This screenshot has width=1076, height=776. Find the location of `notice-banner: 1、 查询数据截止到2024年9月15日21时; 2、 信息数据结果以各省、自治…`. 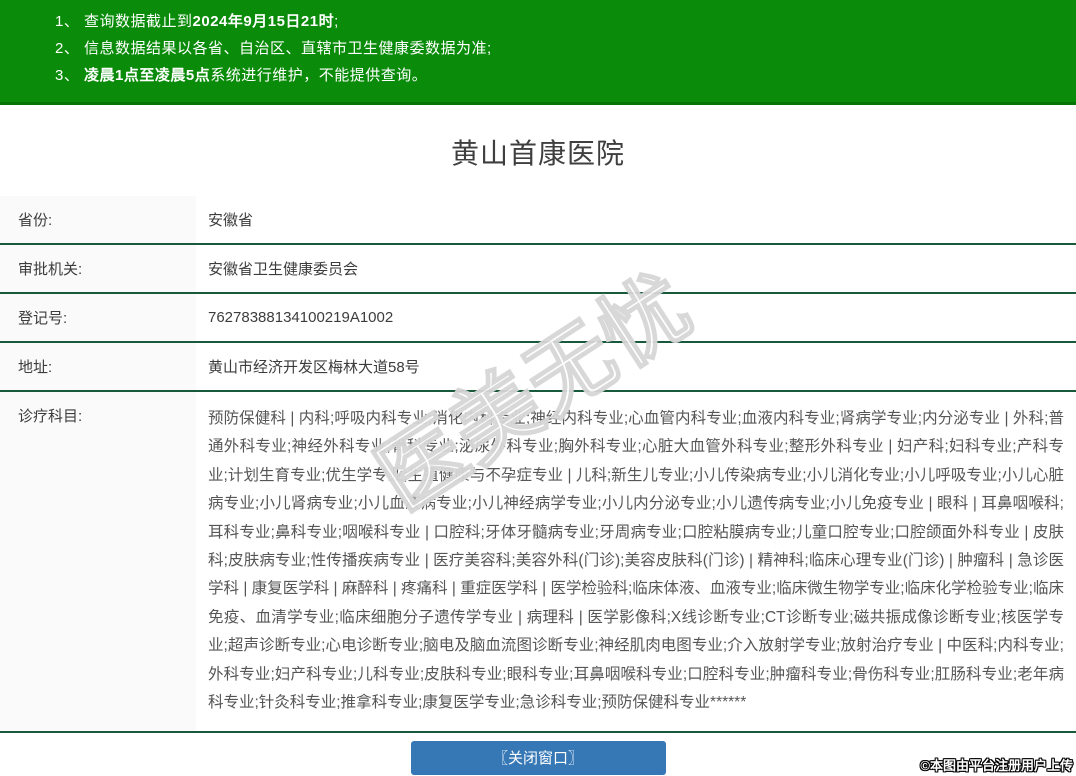

notice-banner: 1、 查询数据截止到2024年9月15日21时; 2、 信息数据结果以各省、自治… is located at coordinates (538, 52).